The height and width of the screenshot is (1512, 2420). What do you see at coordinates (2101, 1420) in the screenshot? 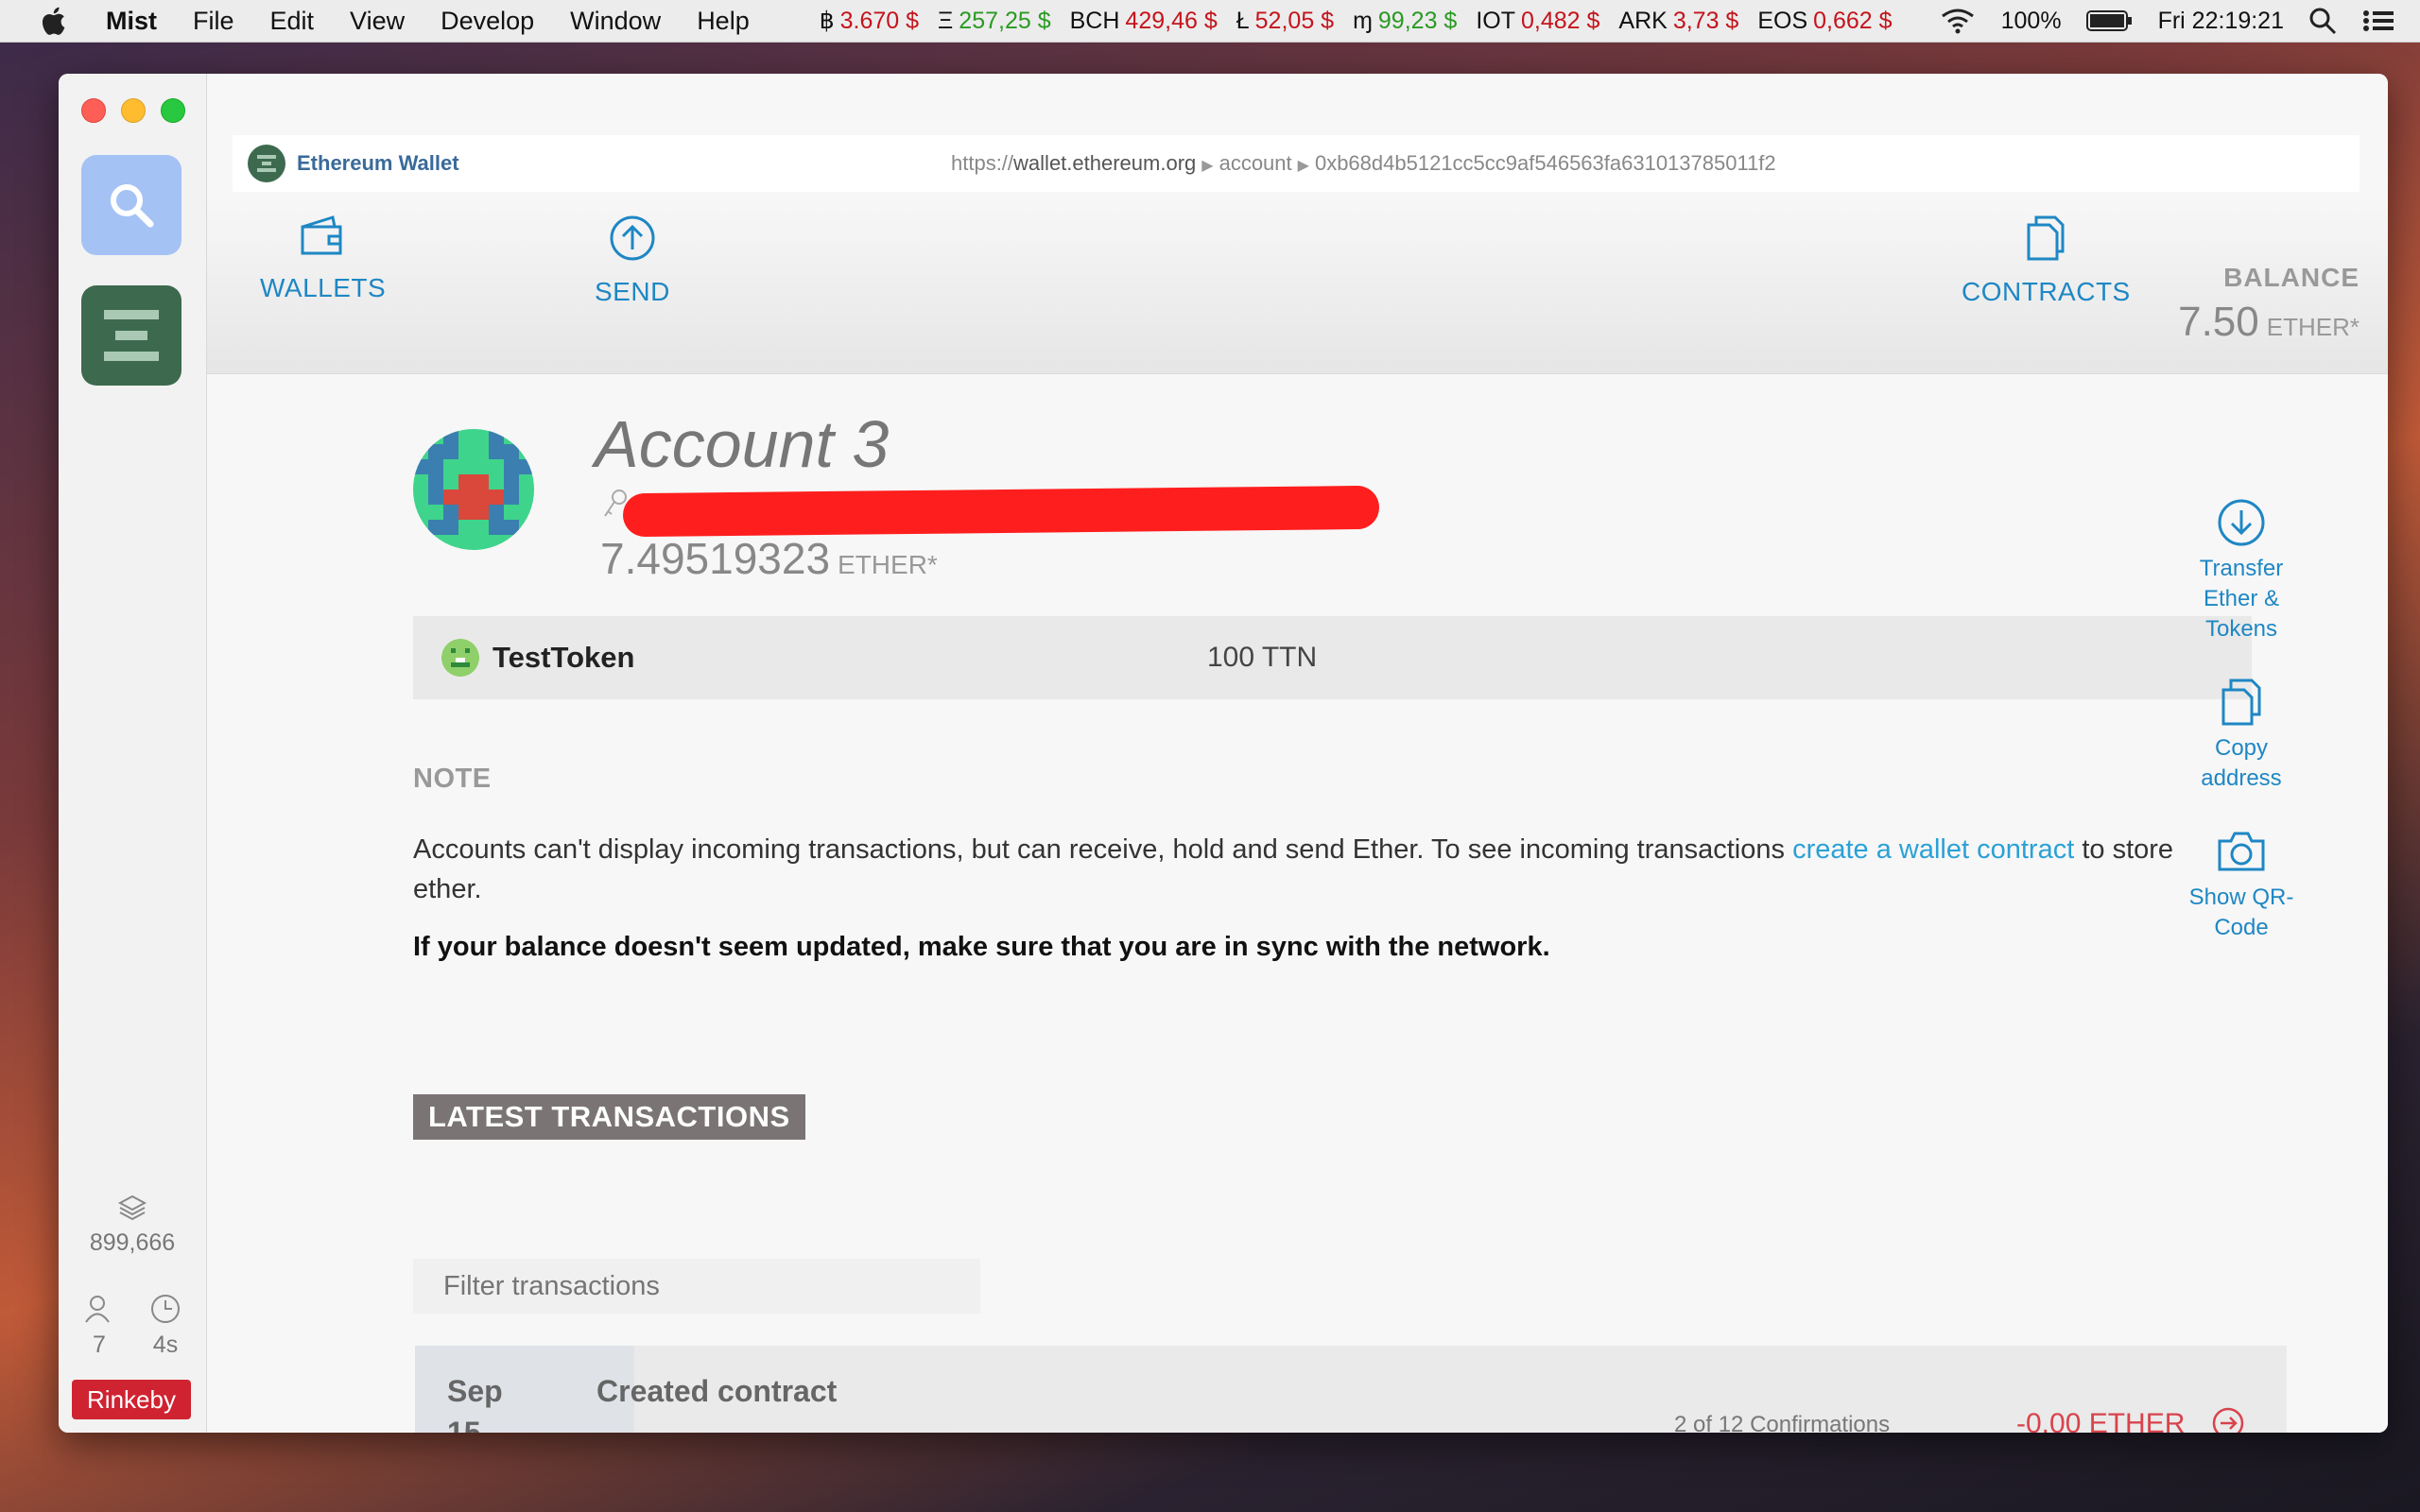
I see `transaction-amount: -0.00 ETHER` at bounding box center [2101, 1420].